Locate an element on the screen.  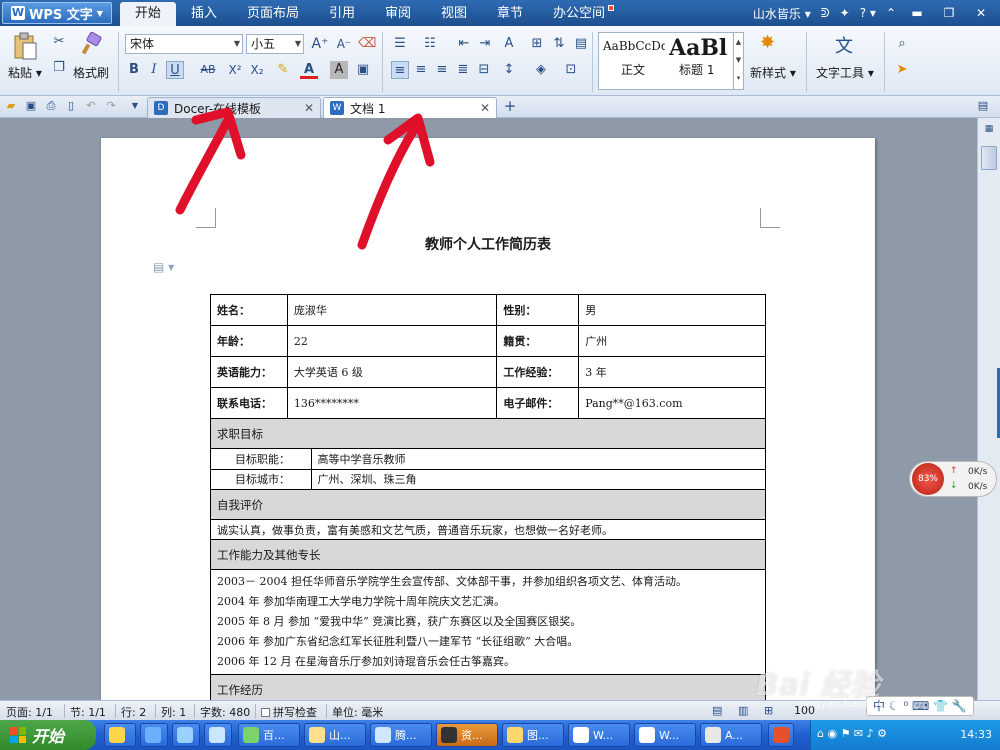
table-cell-label: 年龄： is located at coordinates (249, 341).